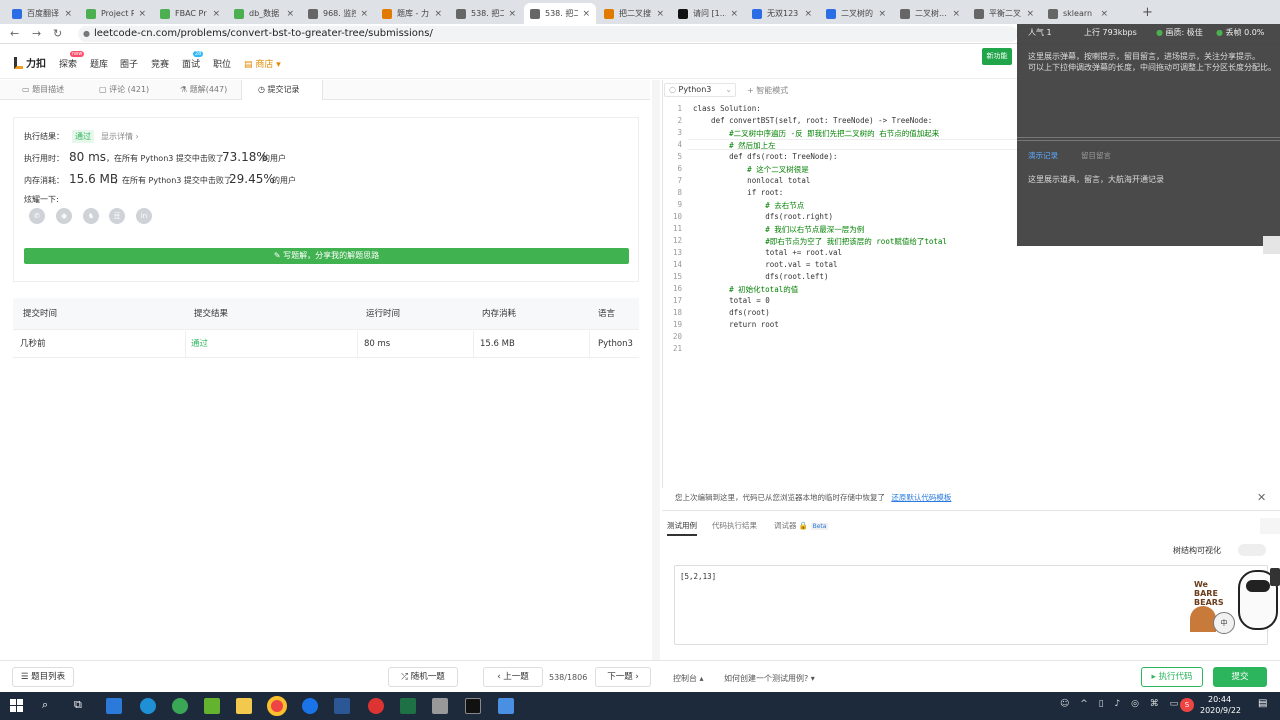 The width and height of the screenshot is (1280, 720). What do you see at coordinates (408, 706) in the screenshot?
I see `excel-app-icon` at bounding box center [408, 706].